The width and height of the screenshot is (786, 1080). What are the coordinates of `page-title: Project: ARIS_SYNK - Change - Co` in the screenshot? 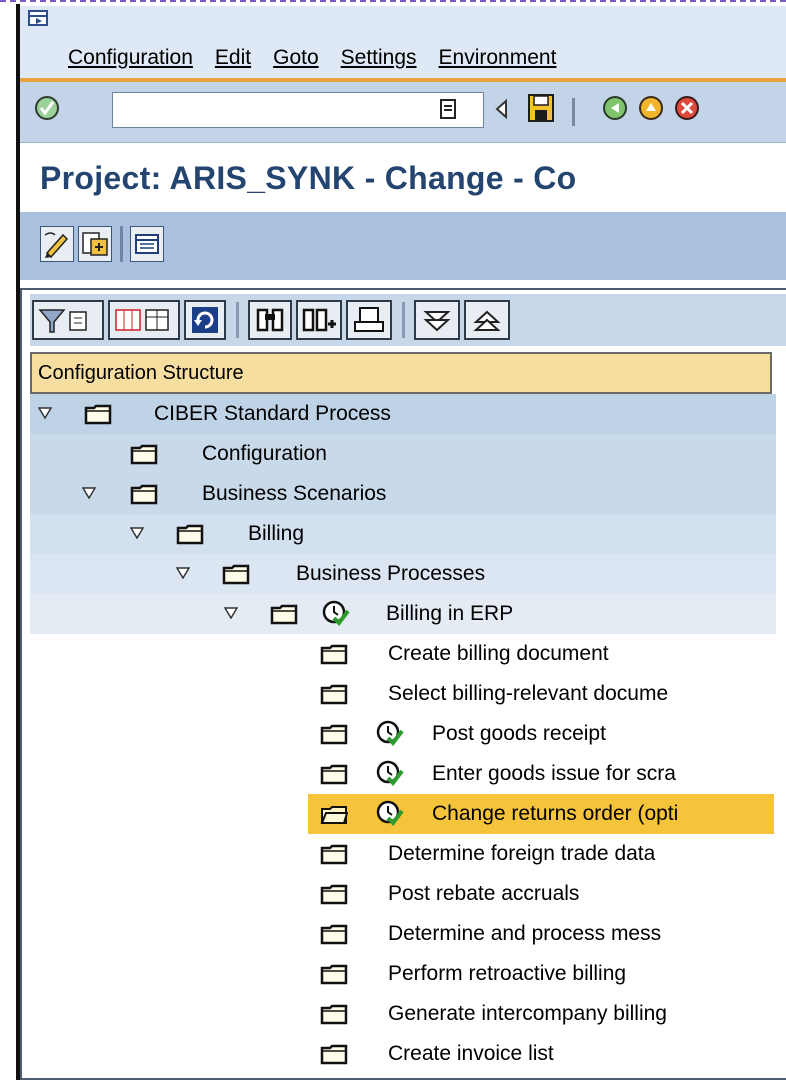 It's located at (308, 178).